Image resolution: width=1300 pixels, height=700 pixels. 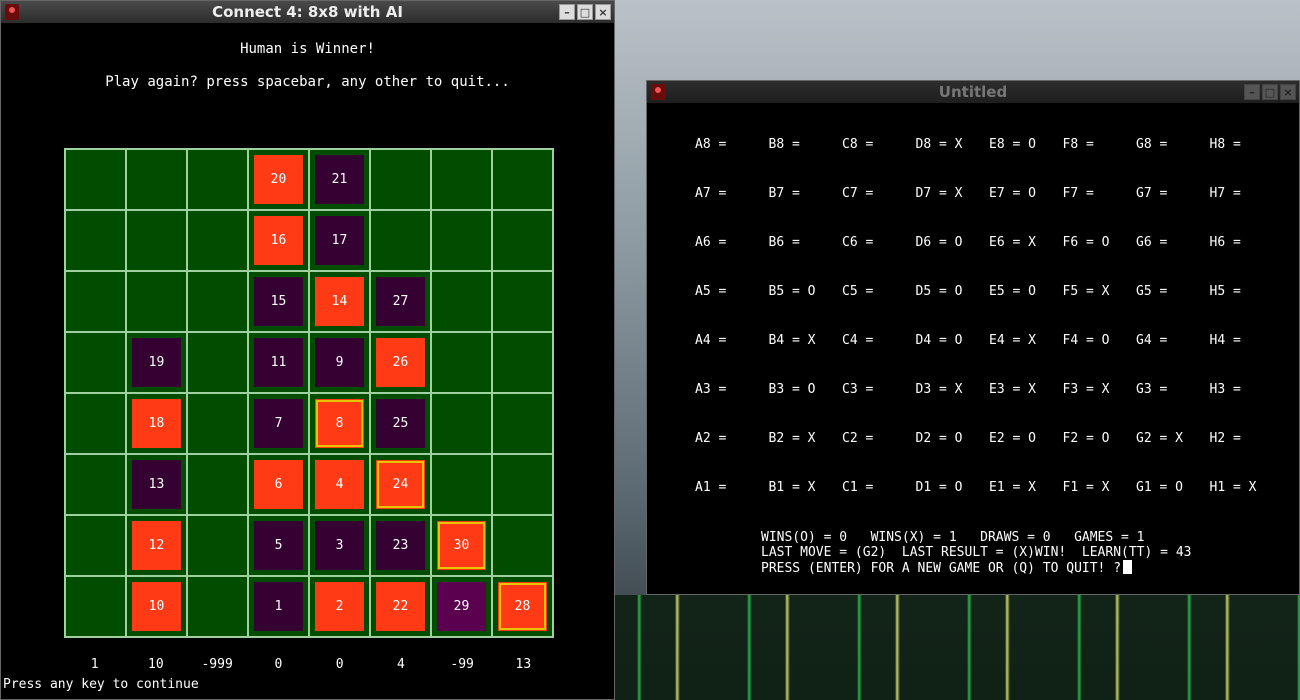 What do you see at coordinates (156, 545) in the screenshot?
I see `board-cell: 12` at bounding box center [156, 545].